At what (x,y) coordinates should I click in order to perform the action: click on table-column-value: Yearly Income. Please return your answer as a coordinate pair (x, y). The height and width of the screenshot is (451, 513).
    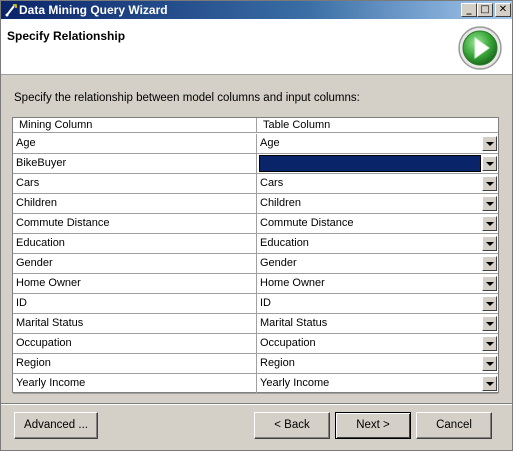
    Looking at the image, I should click on (370, 383).